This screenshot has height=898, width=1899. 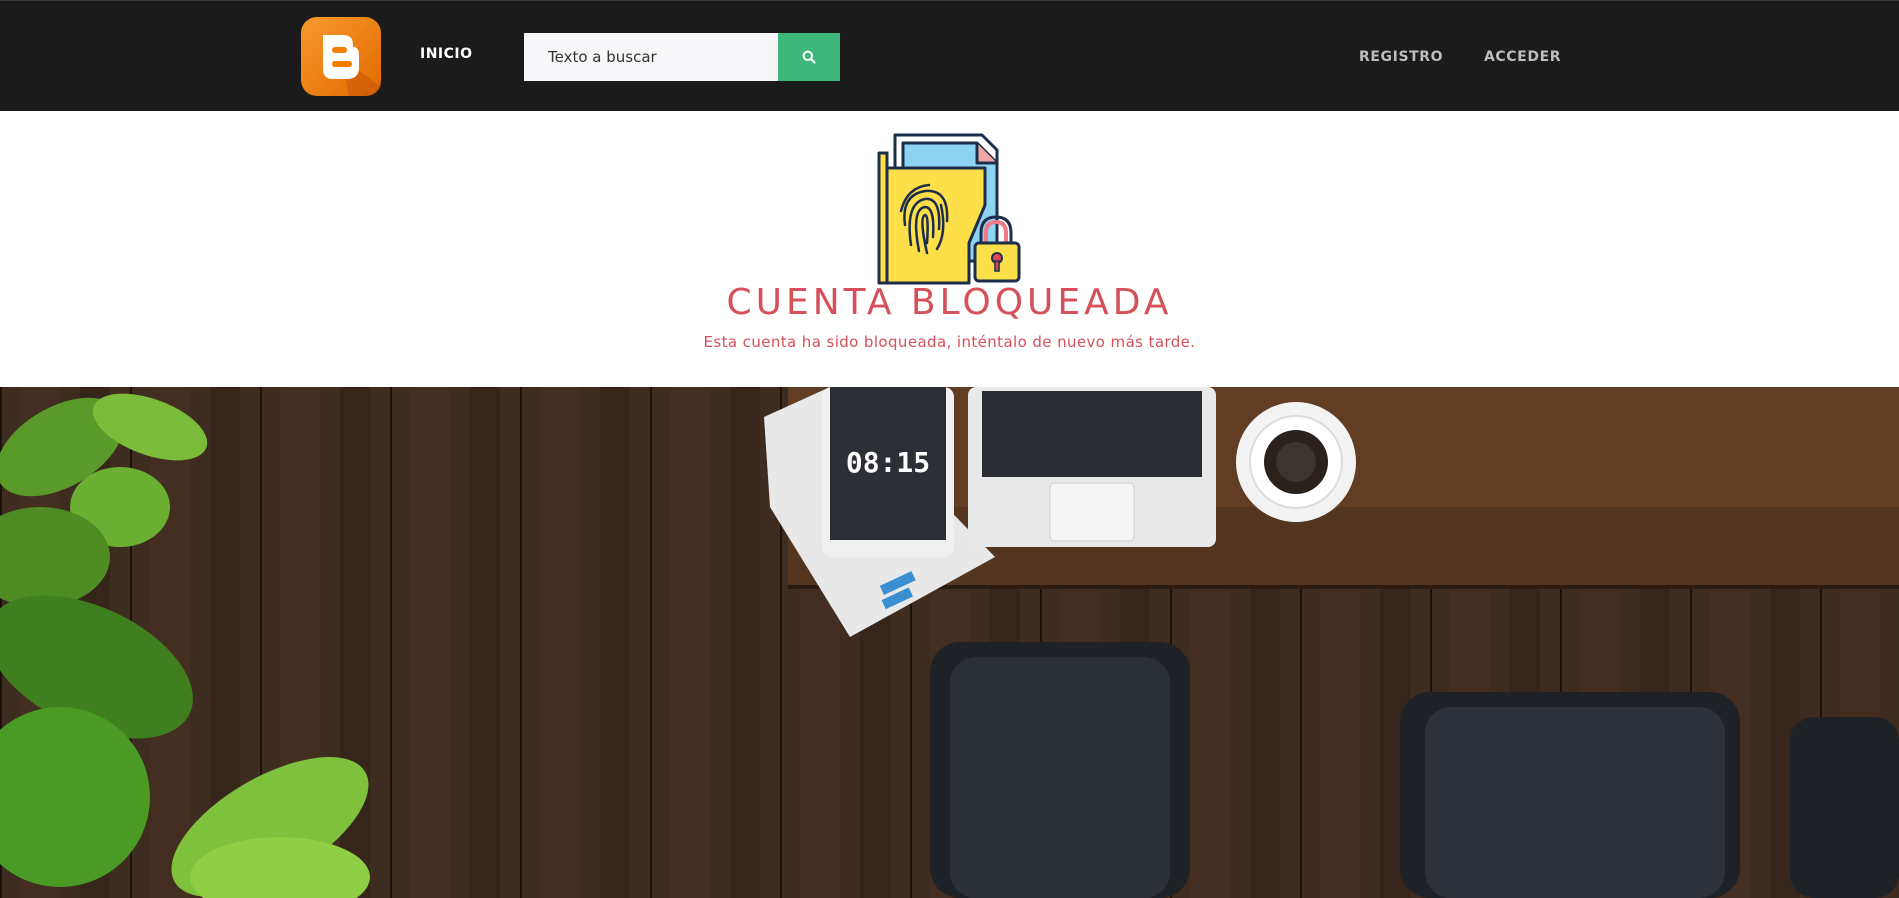 I want to click on top-navbar: INICIO REGISTRO ACCEDER, so click(x=949, y=55).